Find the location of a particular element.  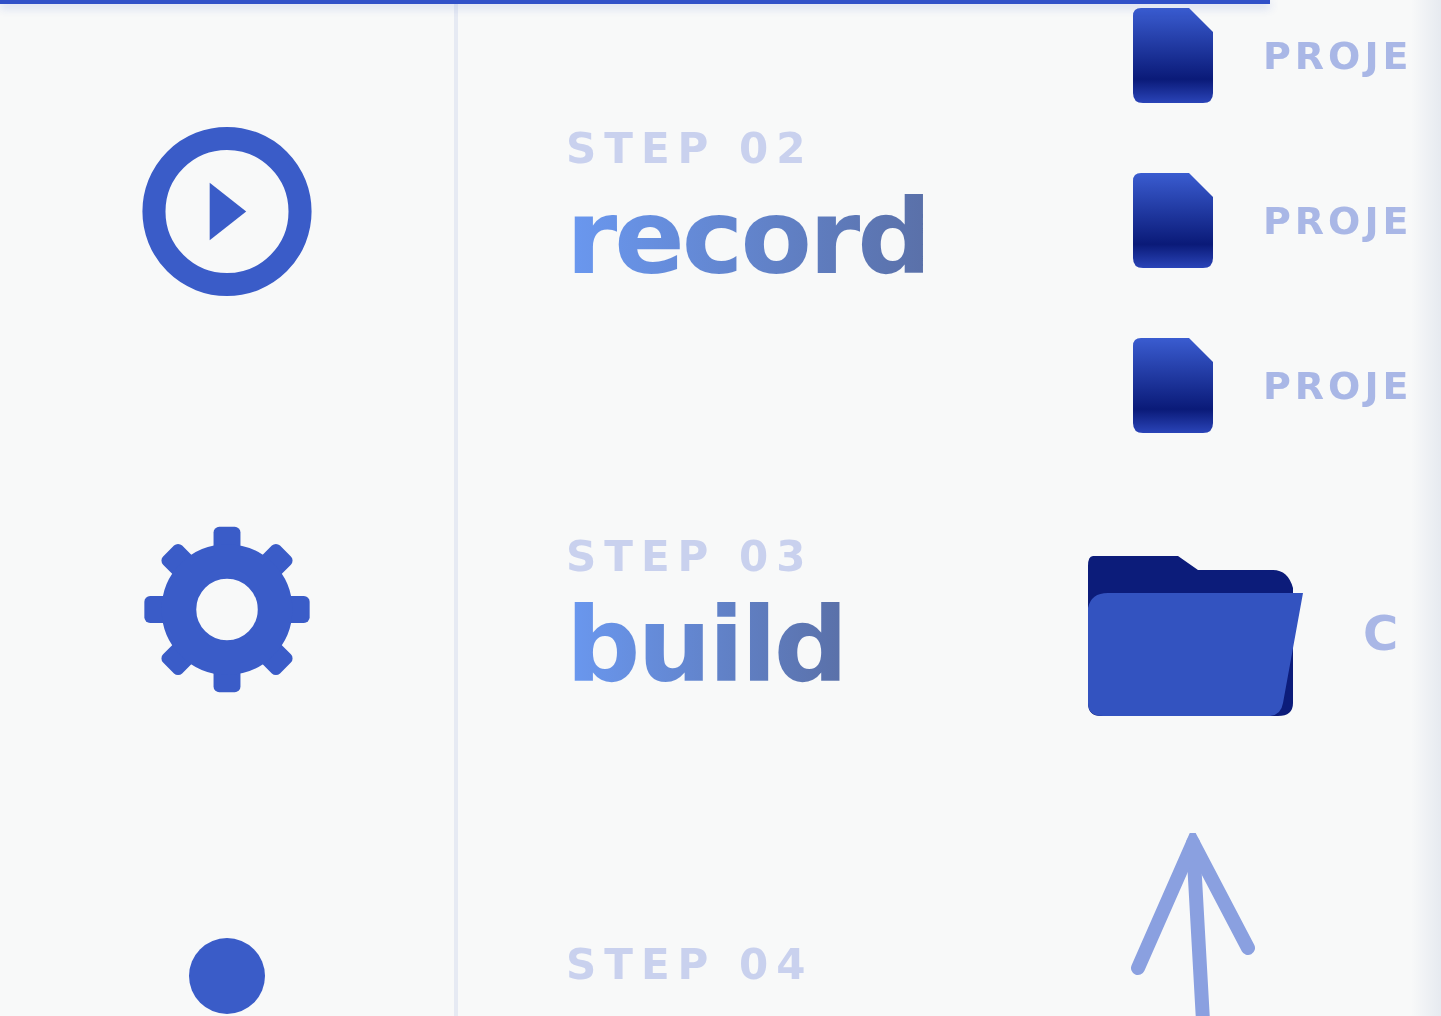

folder-name: C is located at coordinates (1381, 633).